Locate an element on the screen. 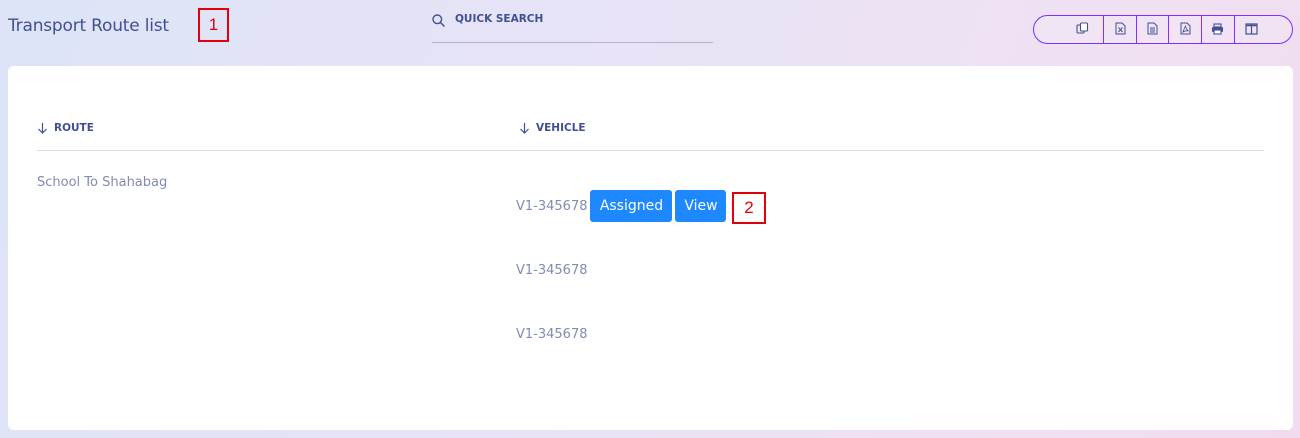 This screenshot has height=438, width=1300. column-header-vehicle: VEHICLE is located at coordinates (552, 128).